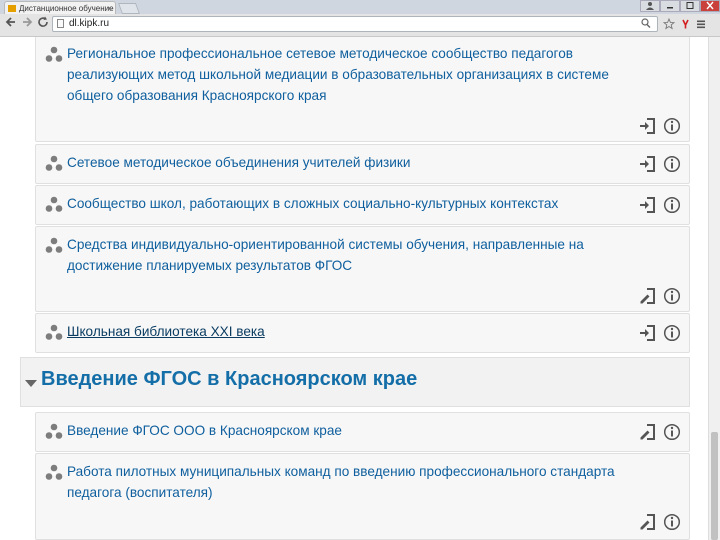 The height and width of the screenshot is (540, 720). What do you see at coordinates (710, 6) in the screenshot?
I see `close-window-icon` at bounding box center [710, 6].